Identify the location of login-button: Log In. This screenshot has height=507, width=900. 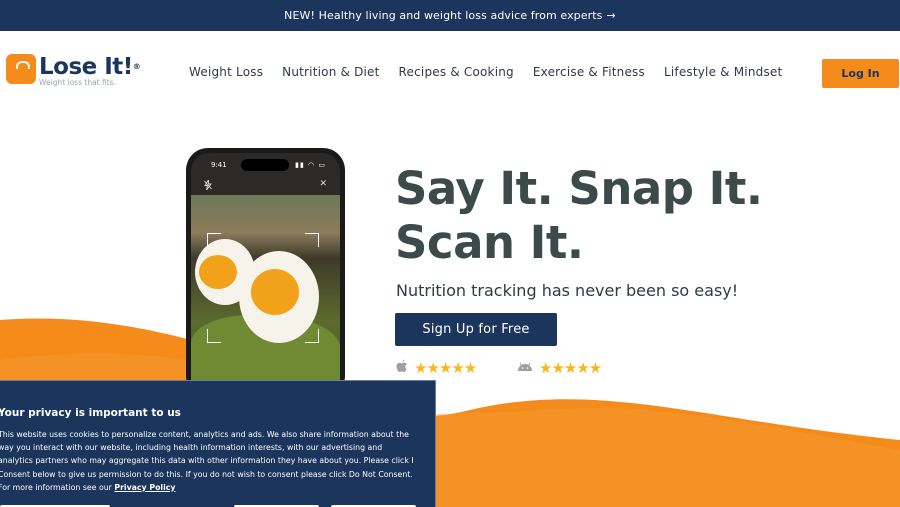
(860, 73).